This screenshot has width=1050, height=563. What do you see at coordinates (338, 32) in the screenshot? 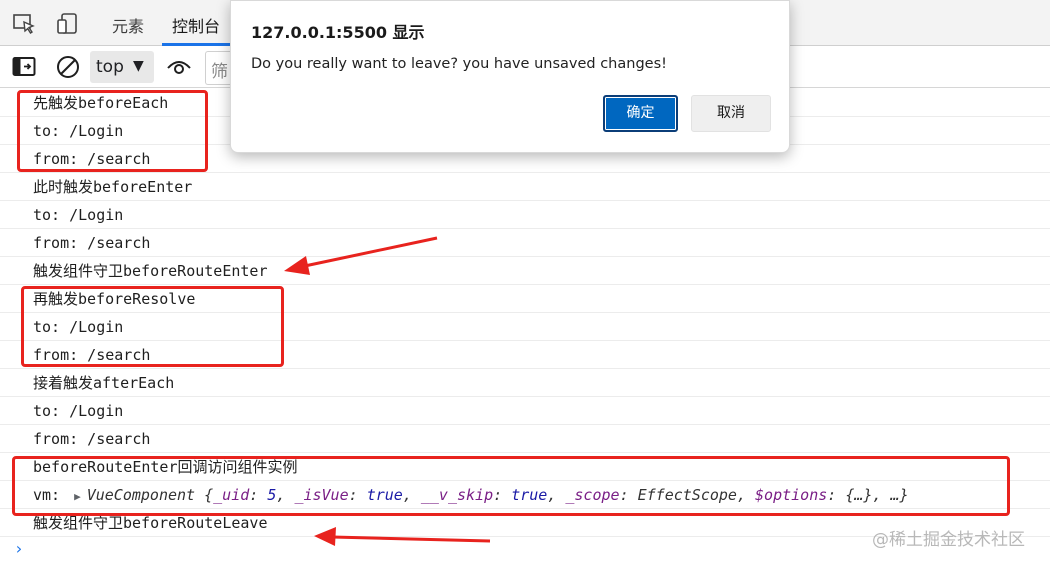
I see `dialog-title: 127.0.0.1:5500 显示` at bounding box center [338, 32].